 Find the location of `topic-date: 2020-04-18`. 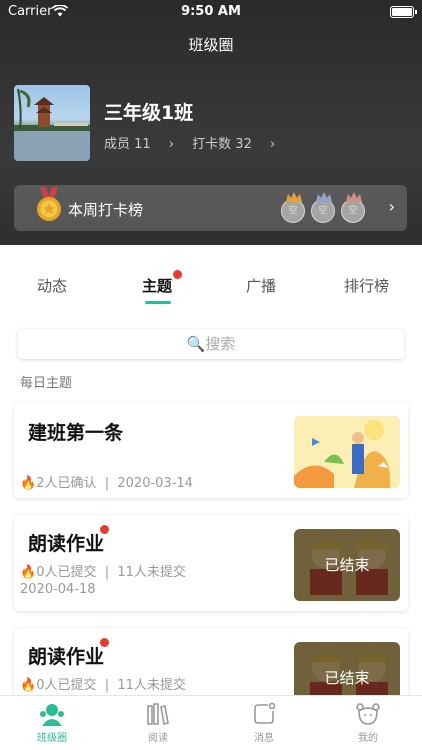

topic-date: 2020-04-18 is located at coordinates (58, 589).